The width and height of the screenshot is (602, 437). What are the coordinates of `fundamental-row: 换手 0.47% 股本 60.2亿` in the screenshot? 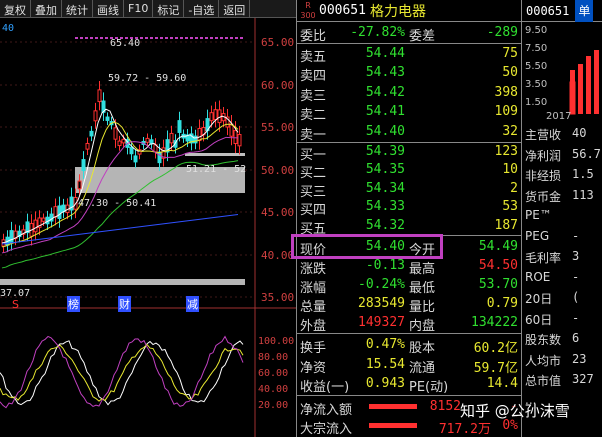 It's located at (409, 346).